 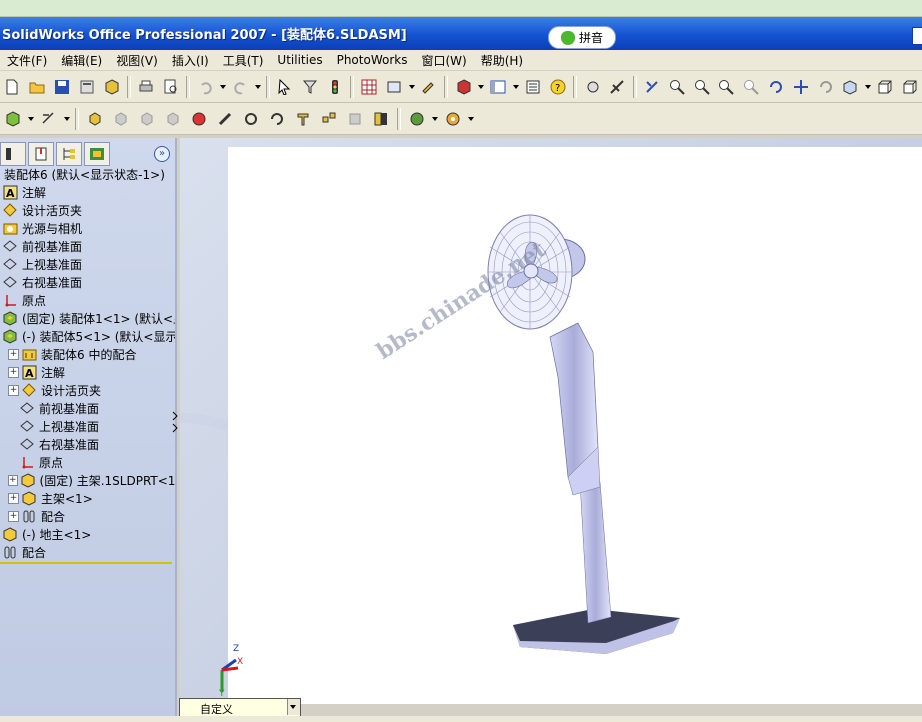 I want to click on view-orientation-select: 自定义, so click(x=240, y=708).